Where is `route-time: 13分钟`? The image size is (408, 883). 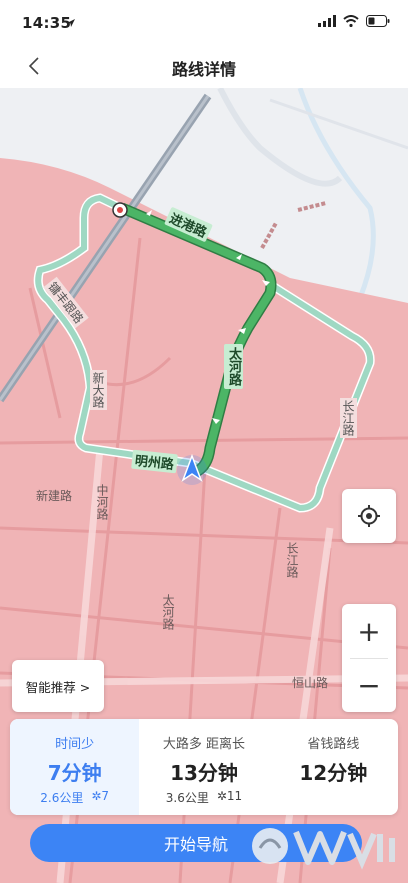 route-time: 13分钟 is located at coordinates (204, 773).